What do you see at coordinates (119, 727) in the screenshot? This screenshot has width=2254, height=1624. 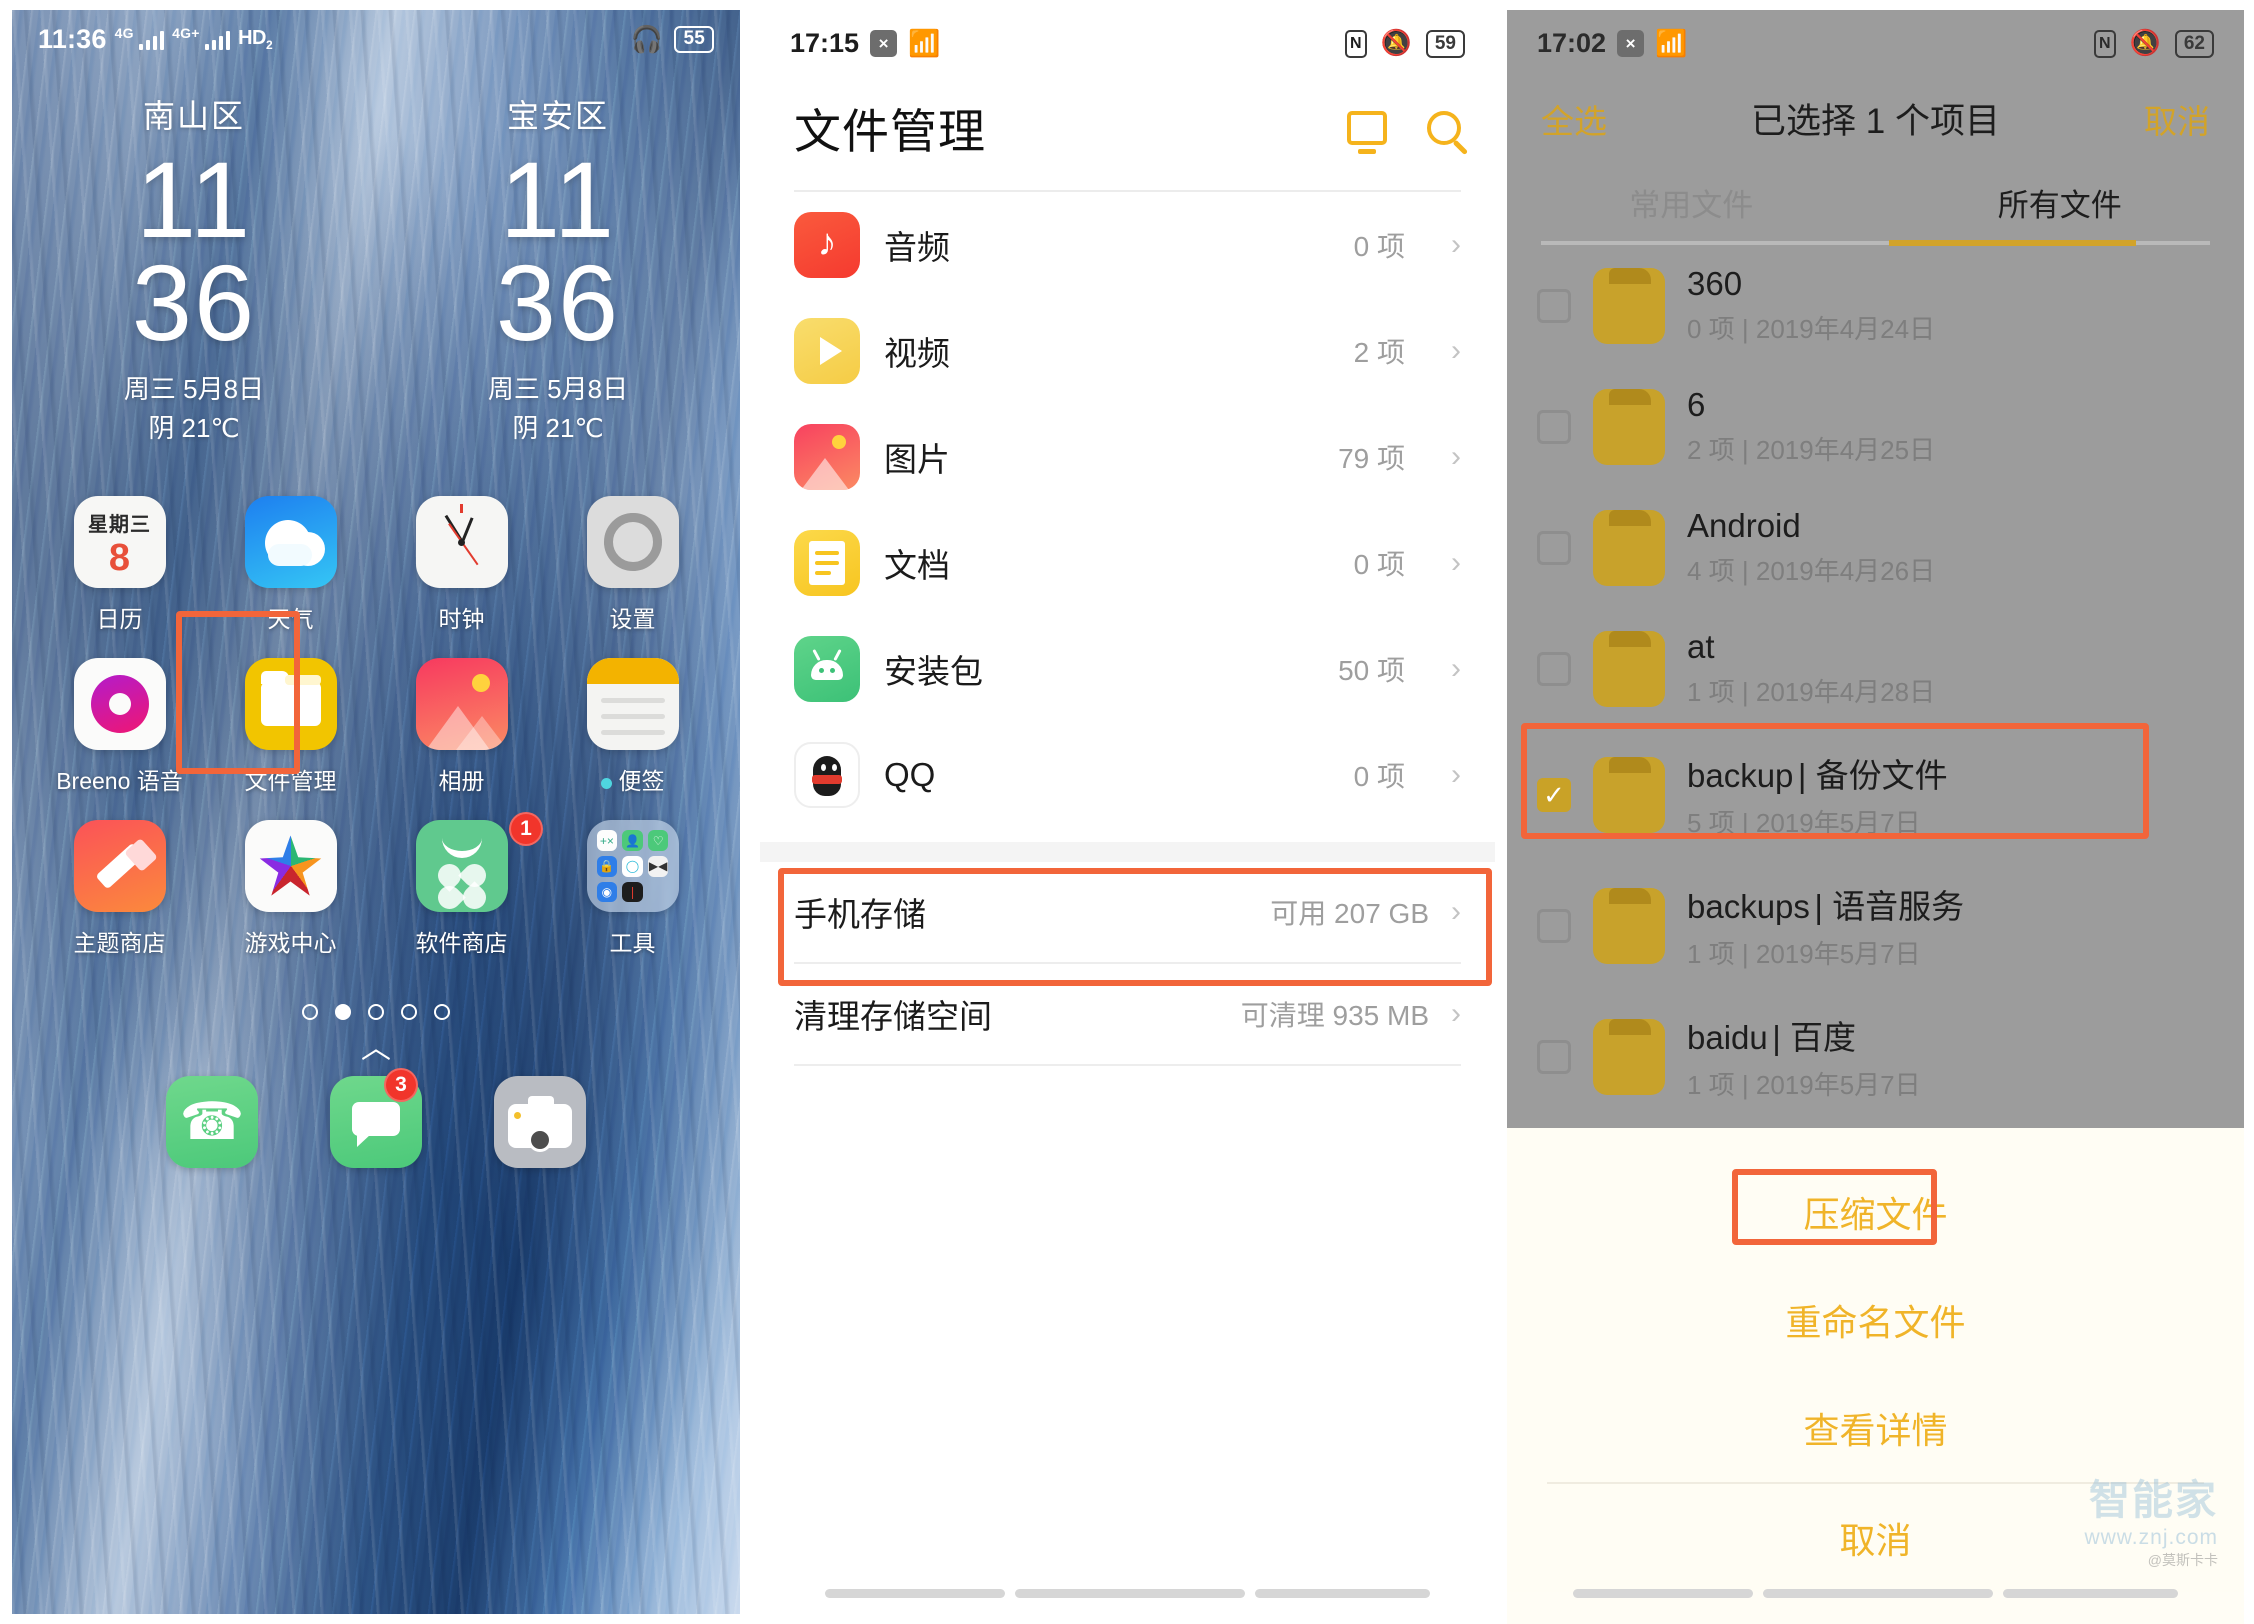 I see `app-breeno-voice: Breeno 语音` at bounding box center [119, 727].